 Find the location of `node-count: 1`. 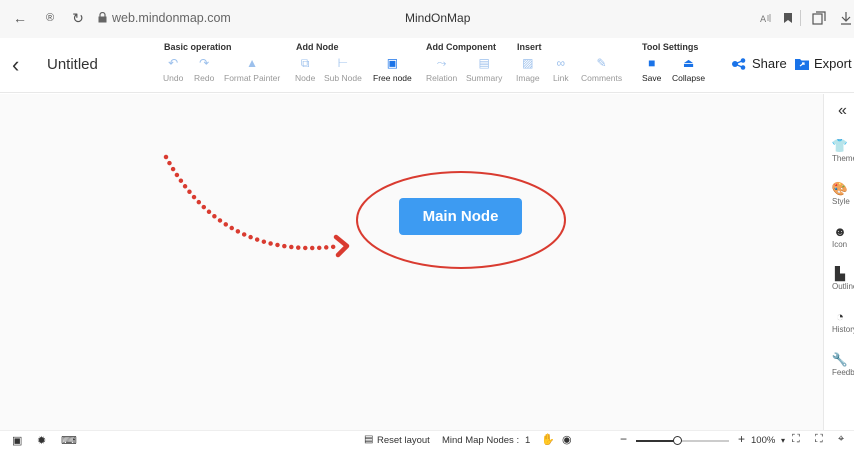

node-count: 1 is located at coordinates (528, 440).